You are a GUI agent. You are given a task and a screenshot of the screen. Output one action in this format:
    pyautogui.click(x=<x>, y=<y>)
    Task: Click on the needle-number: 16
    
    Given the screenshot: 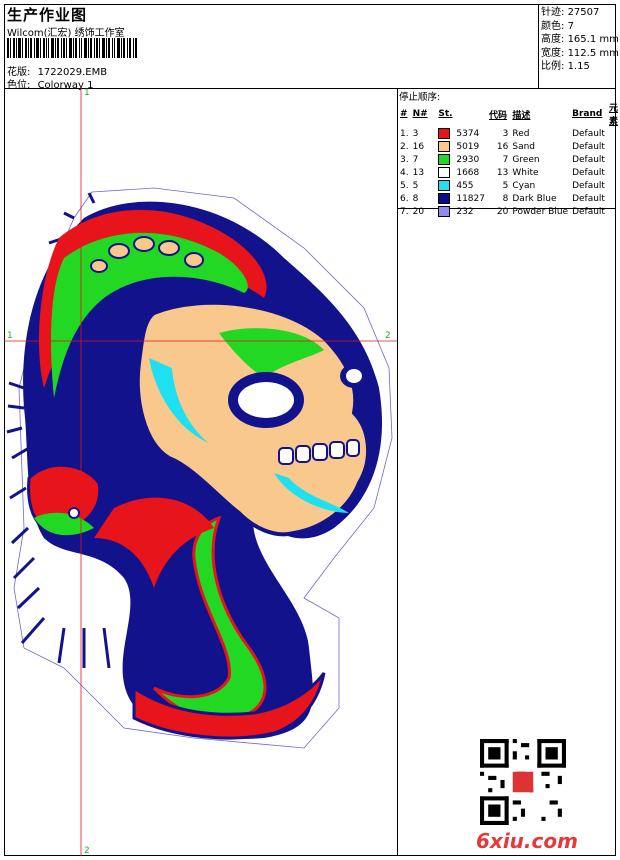 What is the action you would take?
    pyautogui.click(x=418, y=146)
    